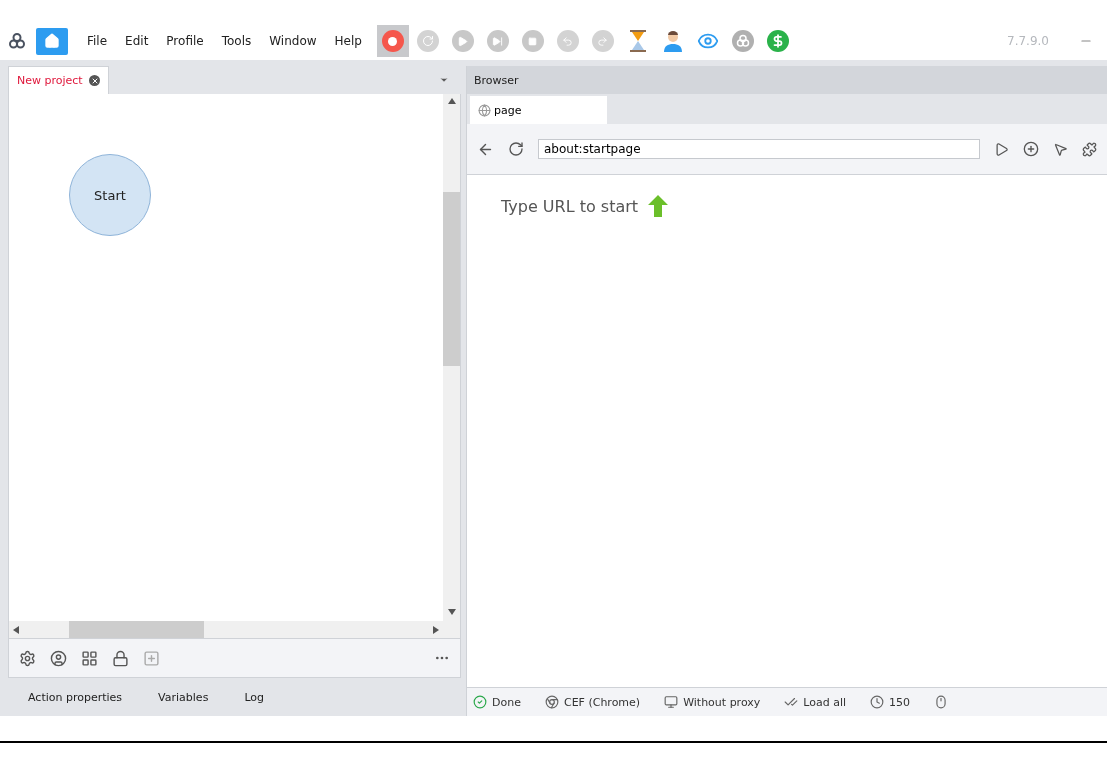 This screenshot has height=769, width=1107. Describe the element at coordinates (567, 41) in the screenshot. I see `undo-icon` at that location.